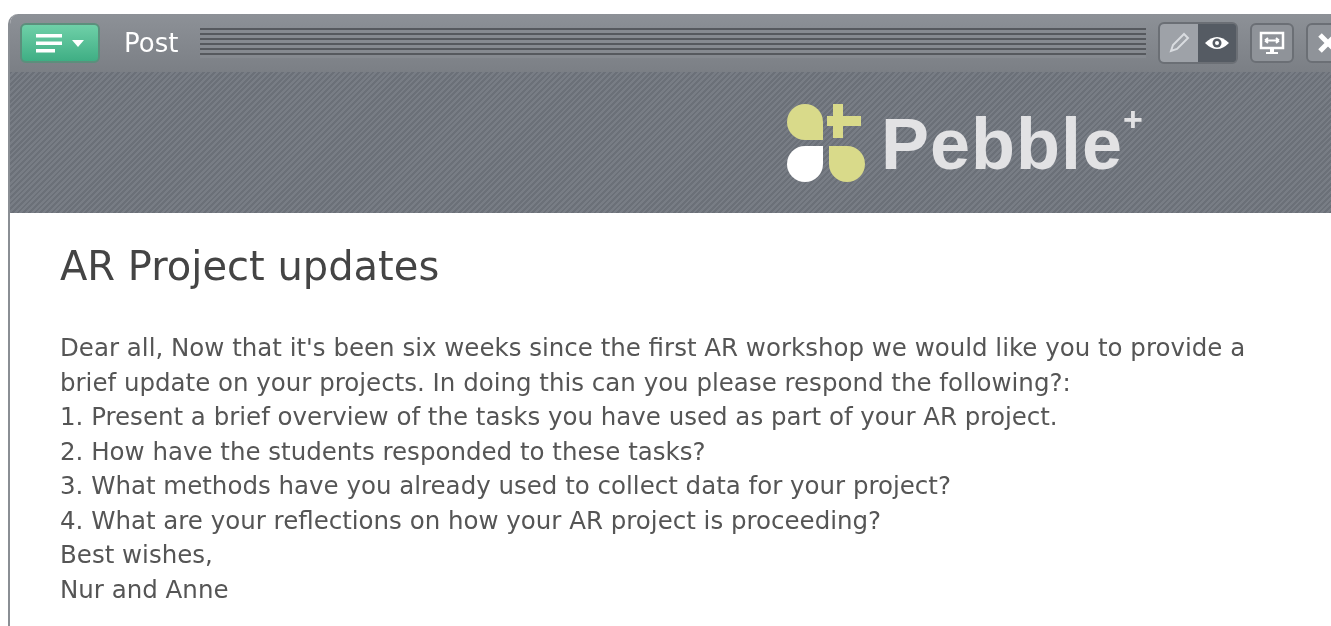 The width and height of the screenshot is (1331, 626). I want to click on fit-width-button, so click(1272, 43).